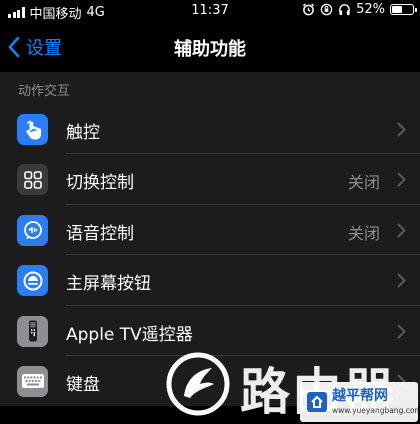 The width and height of the screenshot is (420, 424). Describe the element at coordinates (397, 9) in the screenshot. I see `battery-fill` at that location.